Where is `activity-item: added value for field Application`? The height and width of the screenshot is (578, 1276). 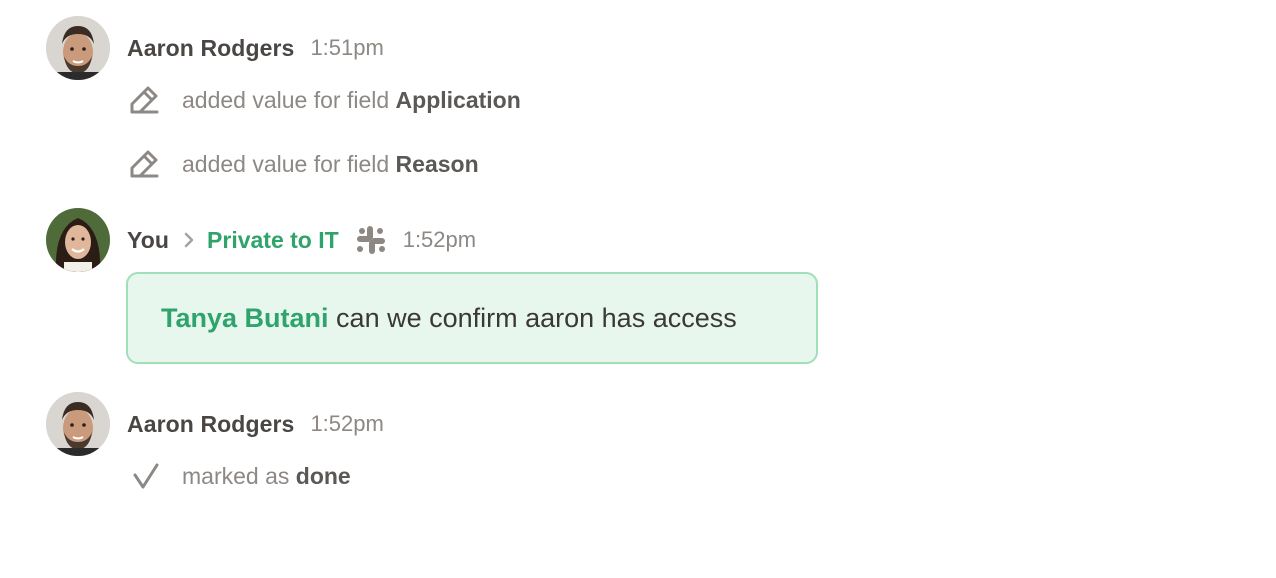
activity-item: added value for field Application is located at coordinates (324, 100).